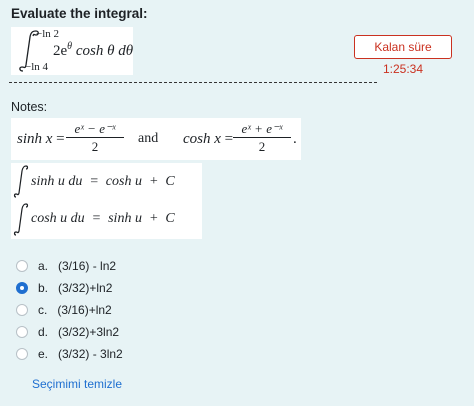 Image resolution: width=474 pixels, height=406 pixels. I want to click on integrand-exponent: θ, so click(70, 46).